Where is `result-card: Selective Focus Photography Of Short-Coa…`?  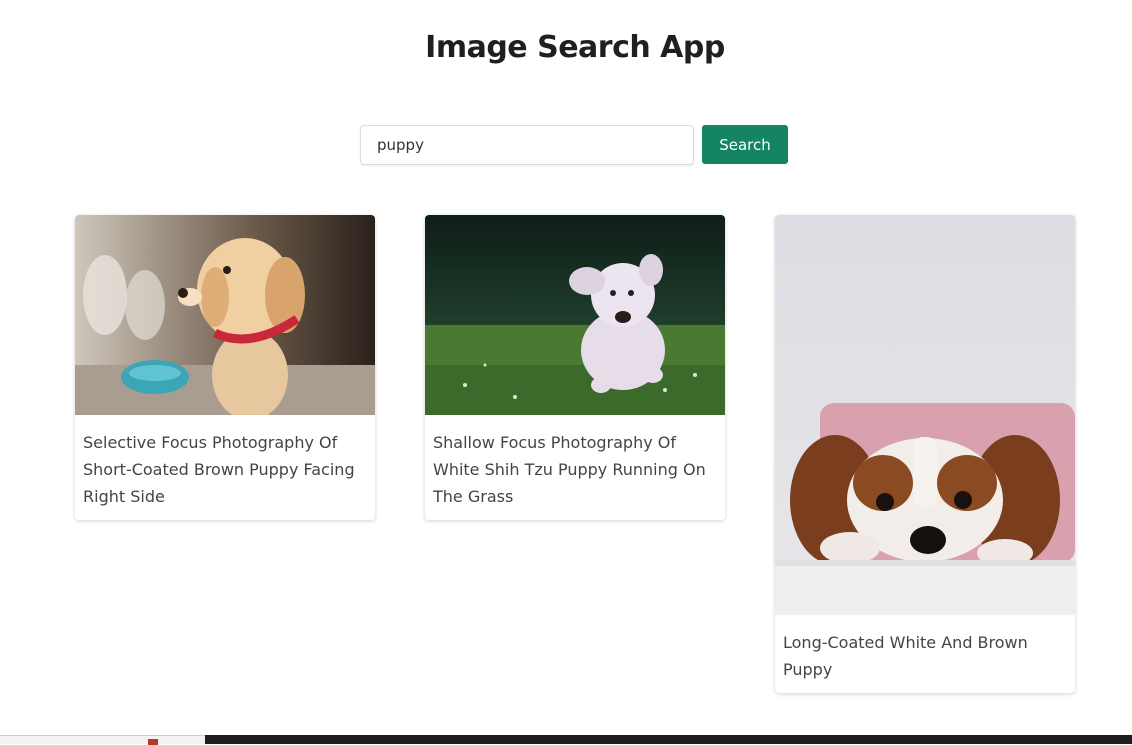
result-card: Selective Focus Photography Of Short-Coa… is located at coordinates (225, 367).